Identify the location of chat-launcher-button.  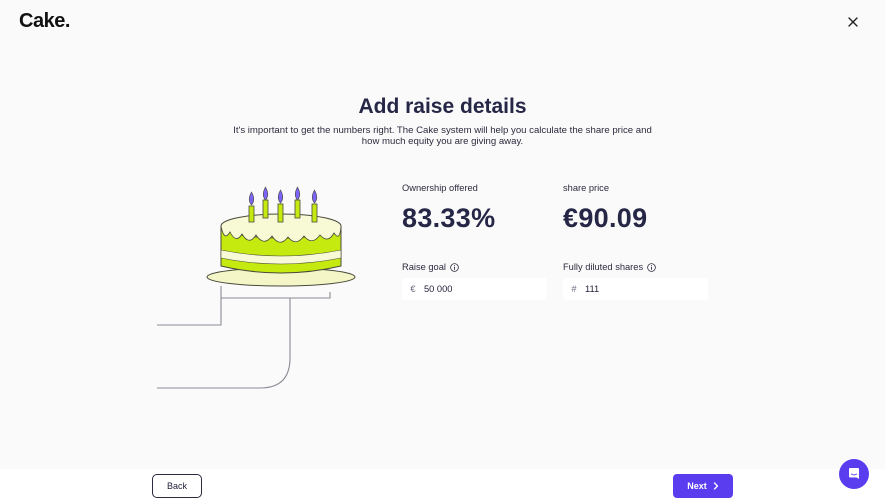
(854, 474).